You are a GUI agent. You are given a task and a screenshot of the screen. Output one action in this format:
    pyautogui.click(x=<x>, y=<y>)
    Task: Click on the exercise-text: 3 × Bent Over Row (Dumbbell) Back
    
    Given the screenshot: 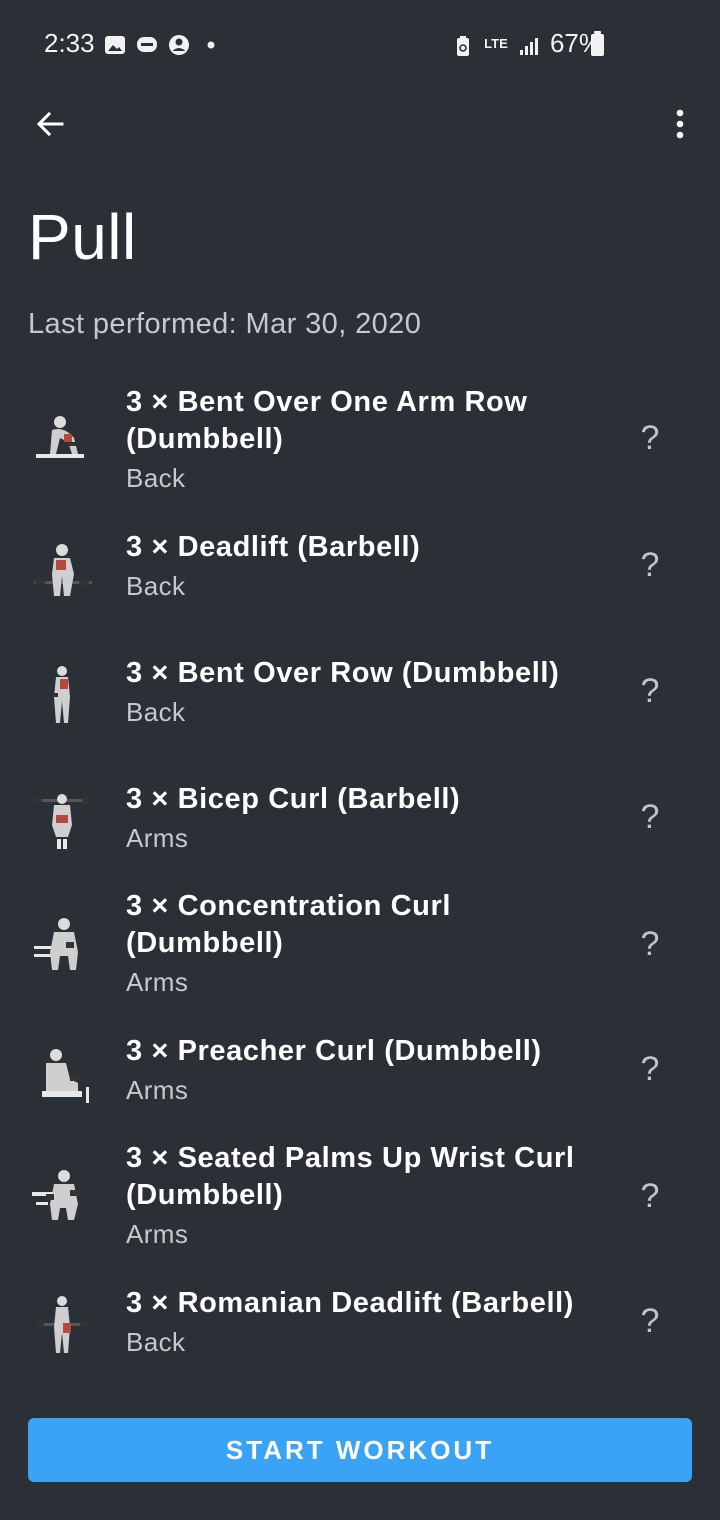 What is the action you would take?
    pyautogui.click(x=366, y=692)
    